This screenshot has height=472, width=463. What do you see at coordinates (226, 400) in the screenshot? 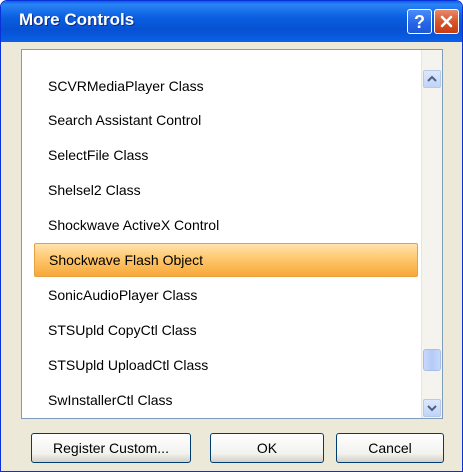
I see `list-item: SwInstallerCtl Class` at bounding box center [226, 400].